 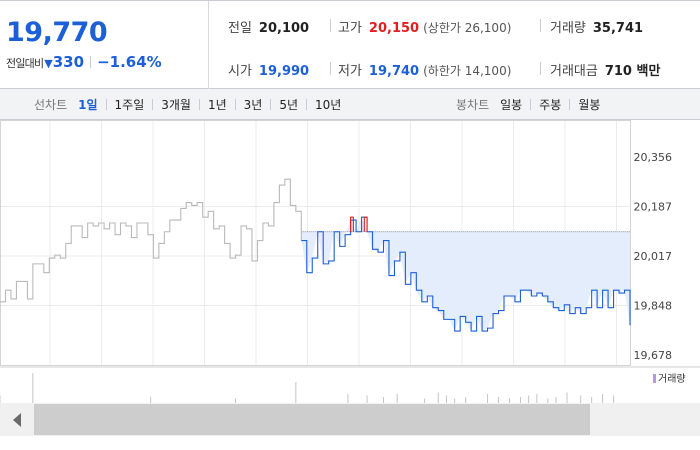 What do you see at coordinates (672, 379) in the screenshot?
I see `volume-legend-label: 거래량` at bounding box center [672, 379].